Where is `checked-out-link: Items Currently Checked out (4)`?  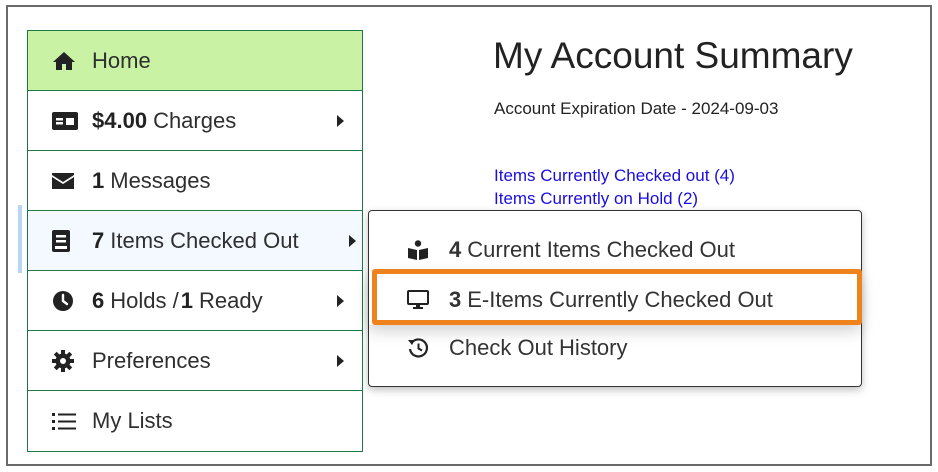 checked-out-link: Items Currently Checked out (4) is located at coordinates (614, 176).